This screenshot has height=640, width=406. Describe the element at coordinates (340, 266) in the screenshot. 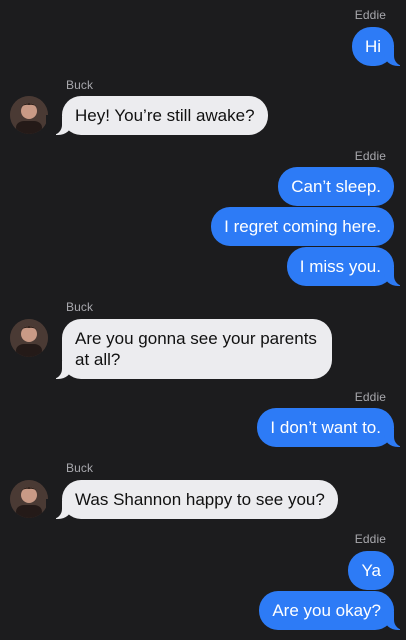

I see `message-text: I miss you.` at that location.